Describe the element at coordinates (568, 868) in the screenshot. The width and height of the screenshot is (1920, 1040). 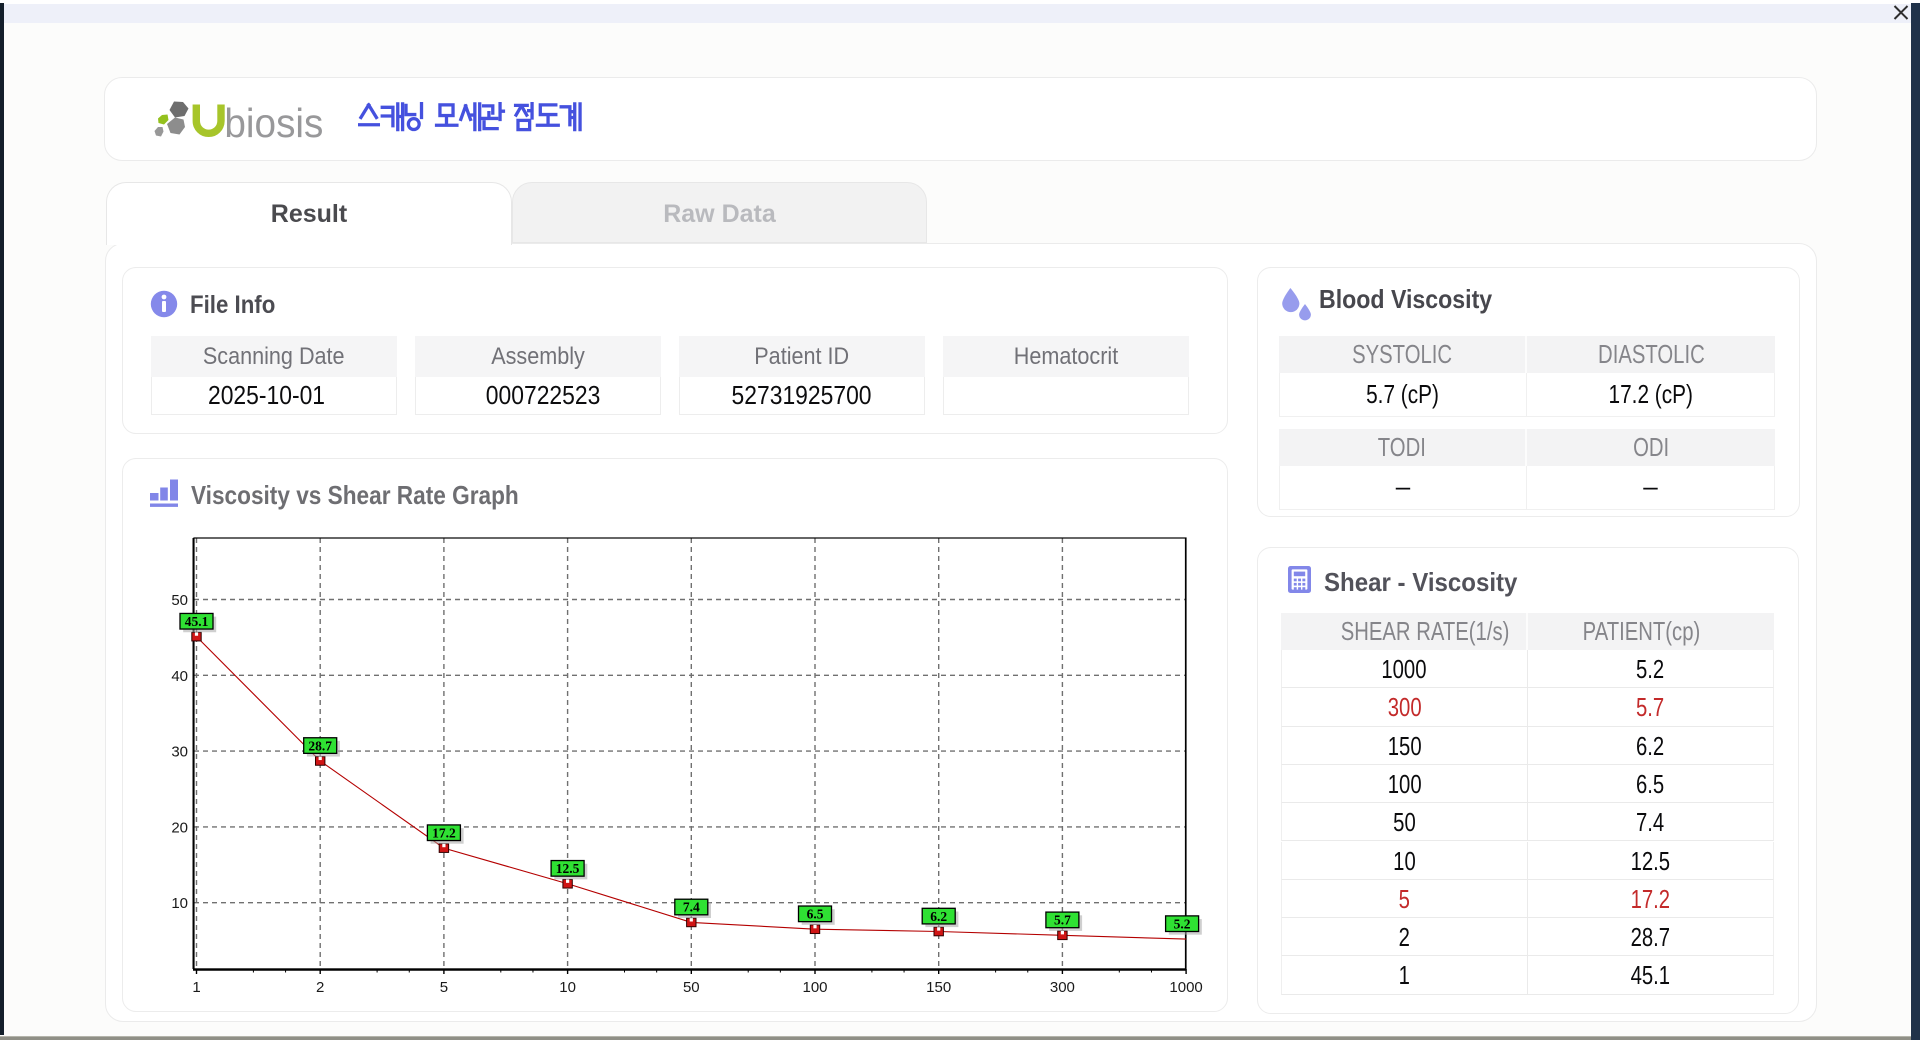
I see `svg-text: 12.5` at that location.